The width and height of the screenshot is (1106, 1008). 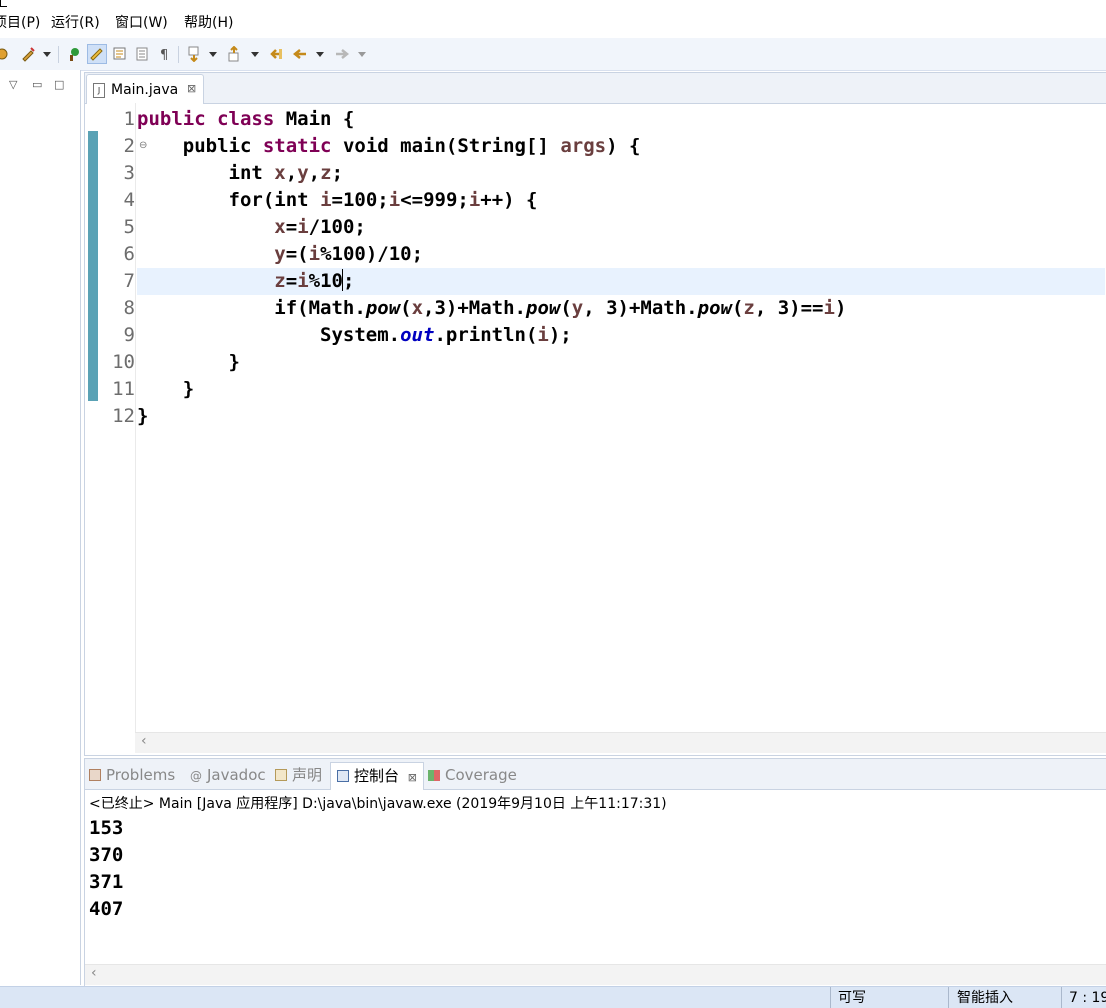 What do you see at coordinates (208, 23) in the screenshot?
I see `menu-help: 帮助(H)` at bounding box center [208, 23].